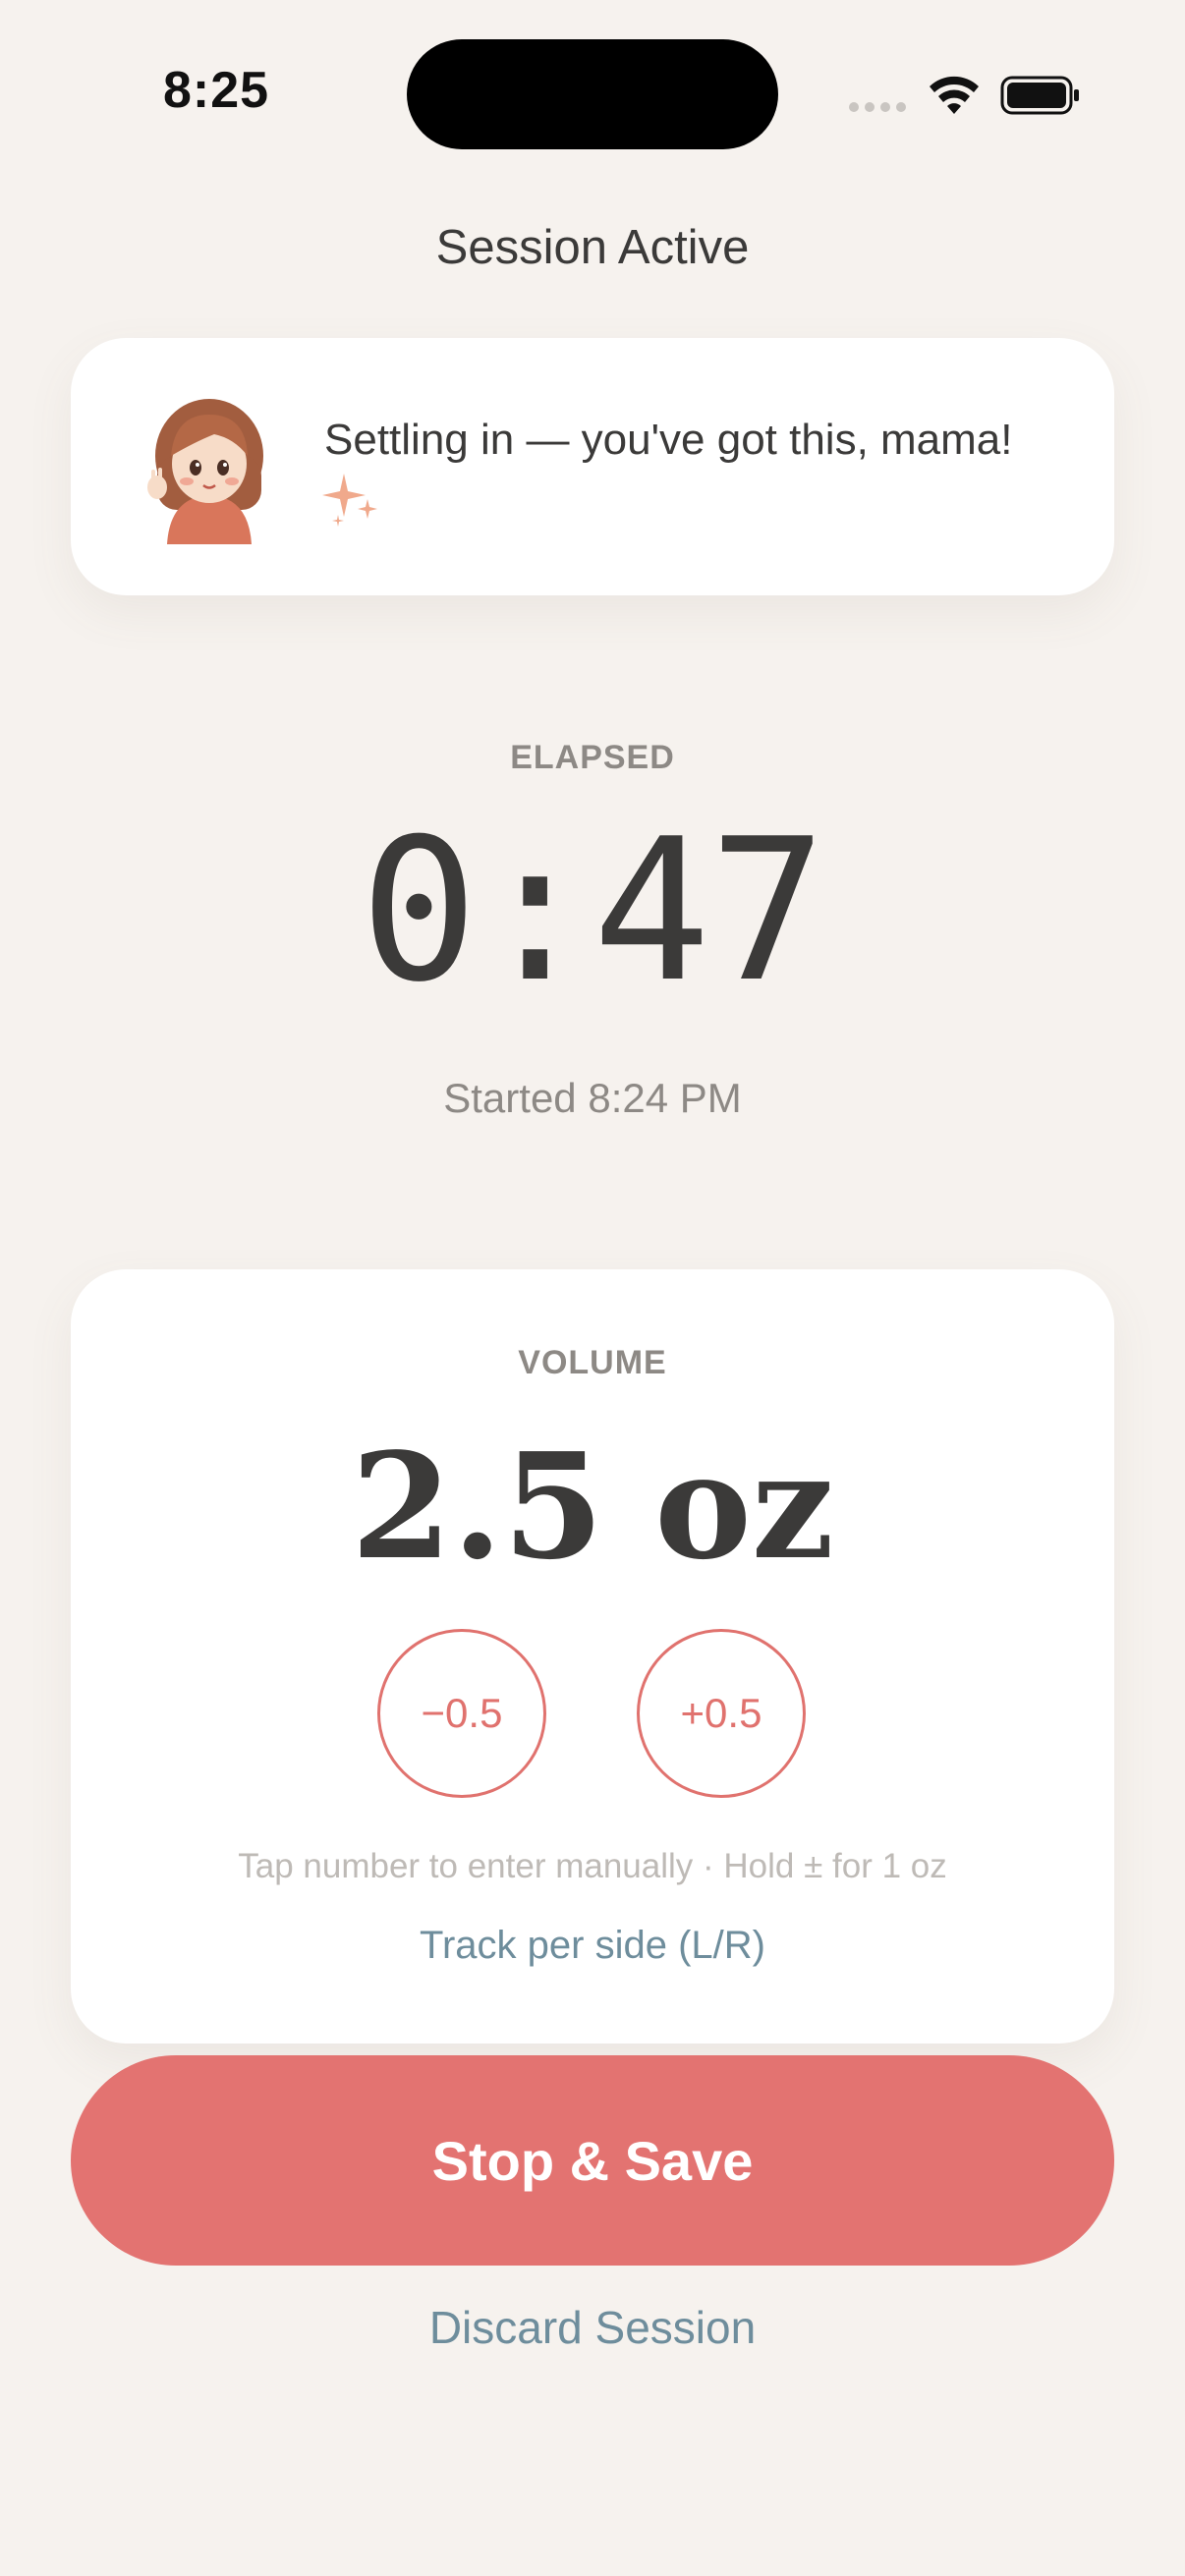  What do you see at coordinates (955, 95) in the screenshot?
I see `wifi-icon` at bounding box center [955, 95].